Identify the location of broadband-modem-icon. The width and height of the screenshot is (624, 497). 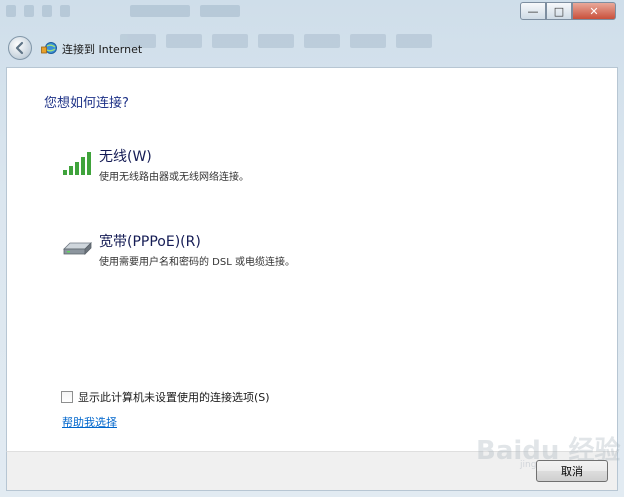
(77, 248).